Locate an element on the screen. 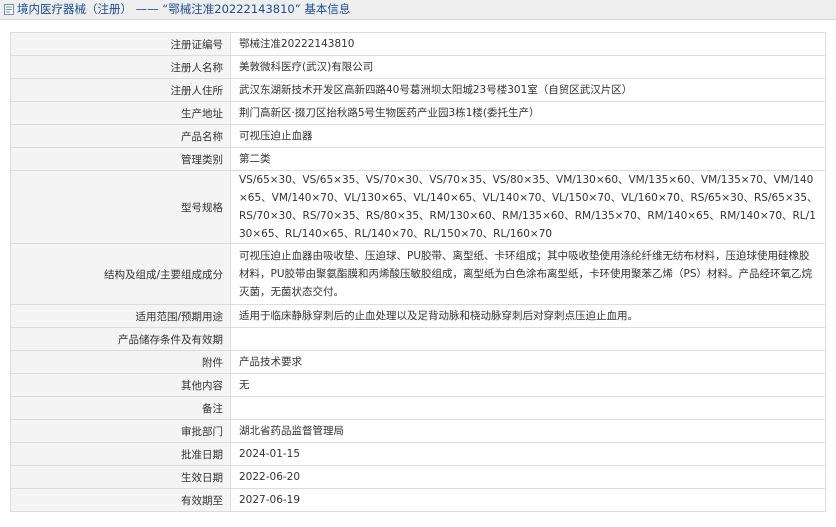  row-label: 生效日期 is located at coordinates (120, 477).